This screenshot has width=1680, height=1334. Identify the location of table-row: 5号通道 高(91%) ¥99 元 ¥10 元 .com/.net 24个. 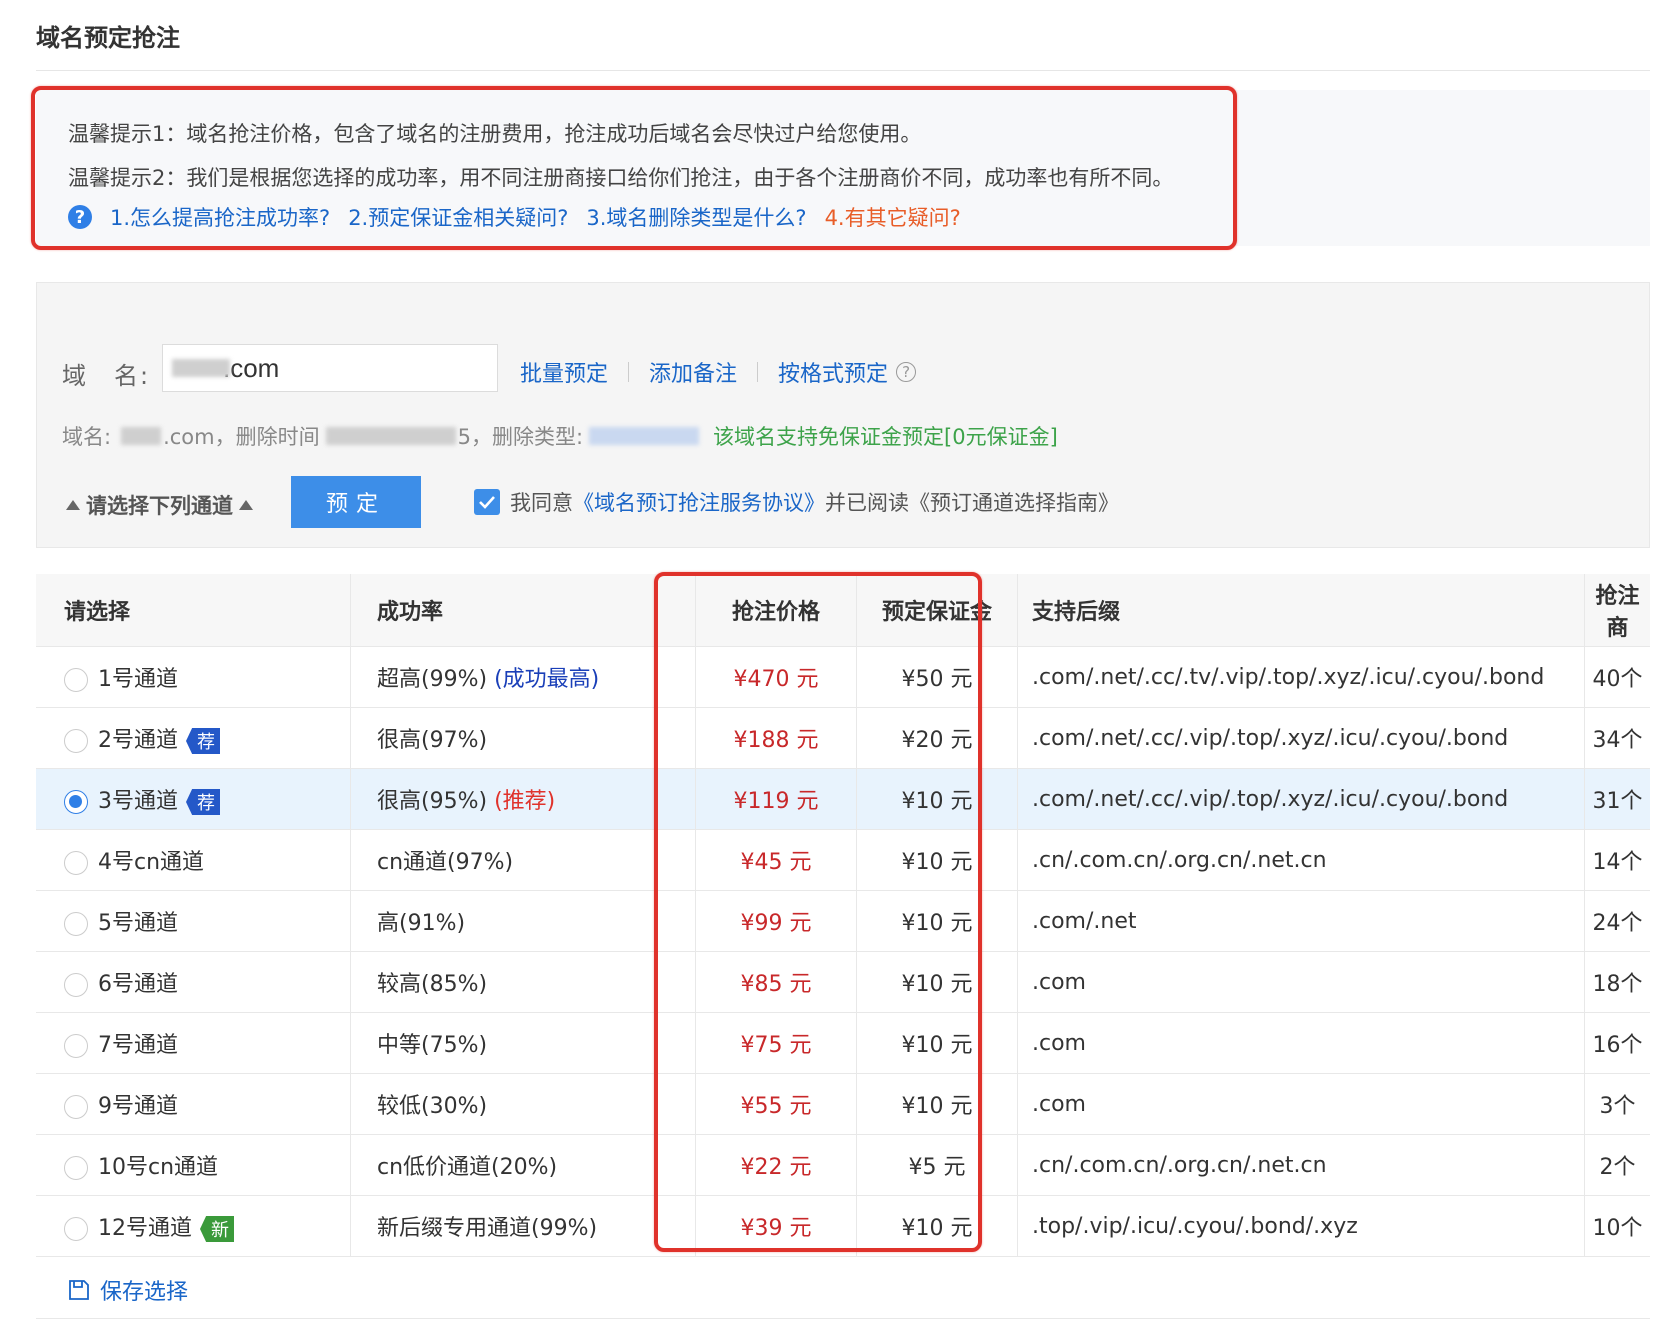
(843, 921).